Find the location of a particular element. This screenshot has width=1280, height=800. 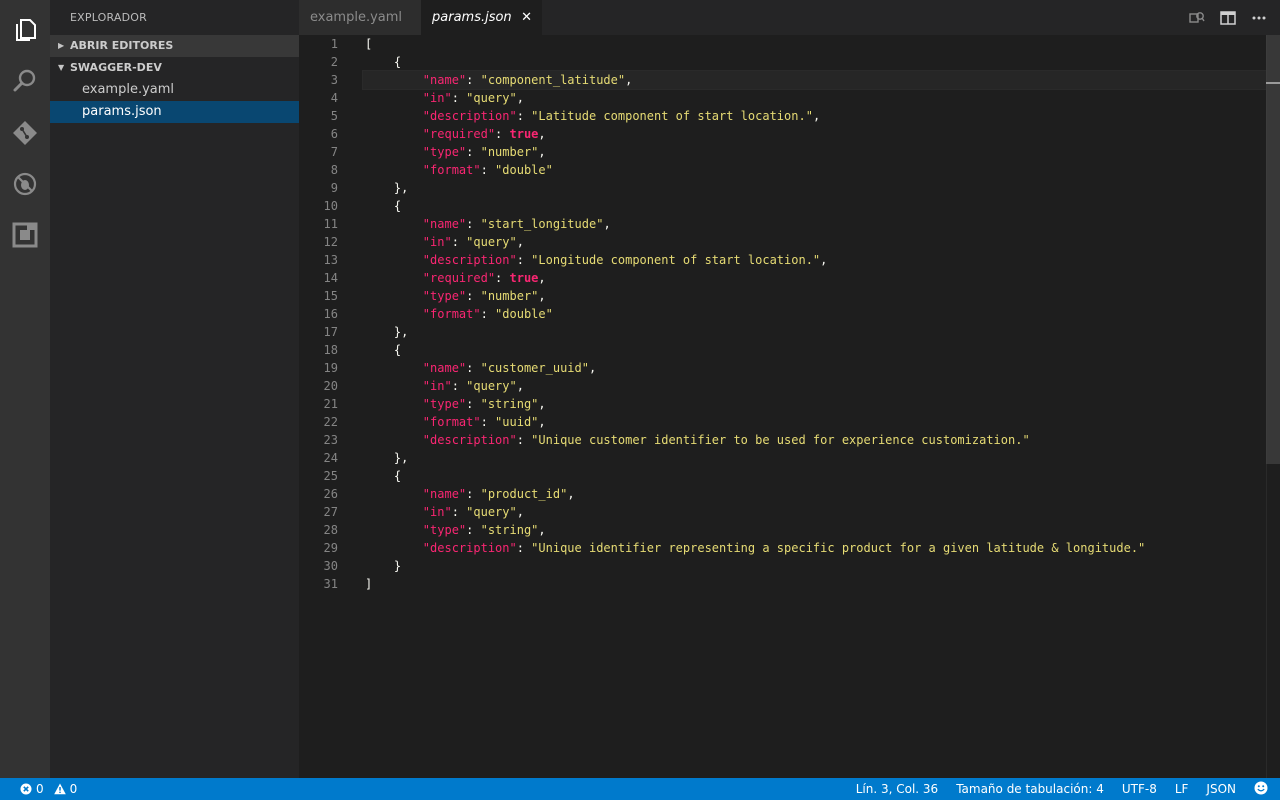

project-section: ▼ SWAGGER-DEV is located at coordinates (174, 68).